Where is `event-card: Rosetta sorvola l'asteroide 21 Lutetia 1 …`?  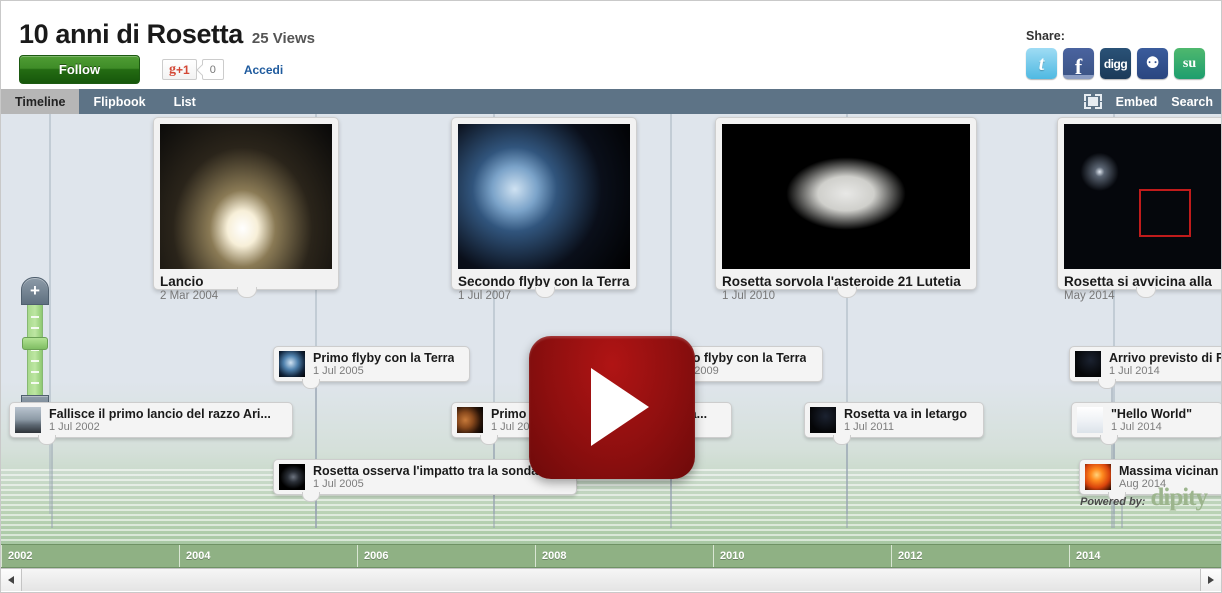
event-card: Rosetta sorvola l'asteroide 21 Lutetia 1 … is located at coordinates (846, 209).